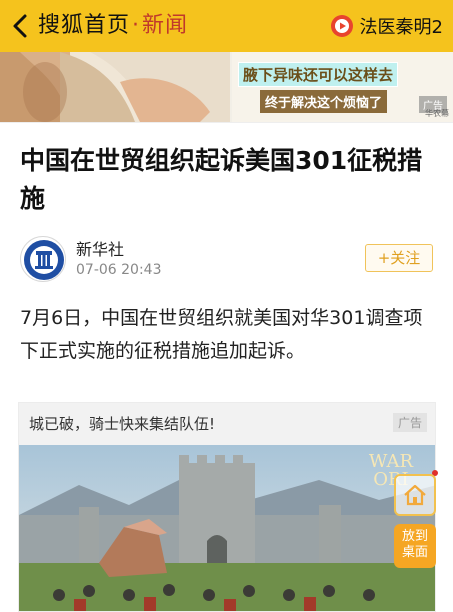 This screenshot has width=453, height=612. What do you see at coordinates (100, 248) in the screenshot?
I see `author-name: 新华社` at bounding box center [100, 248].